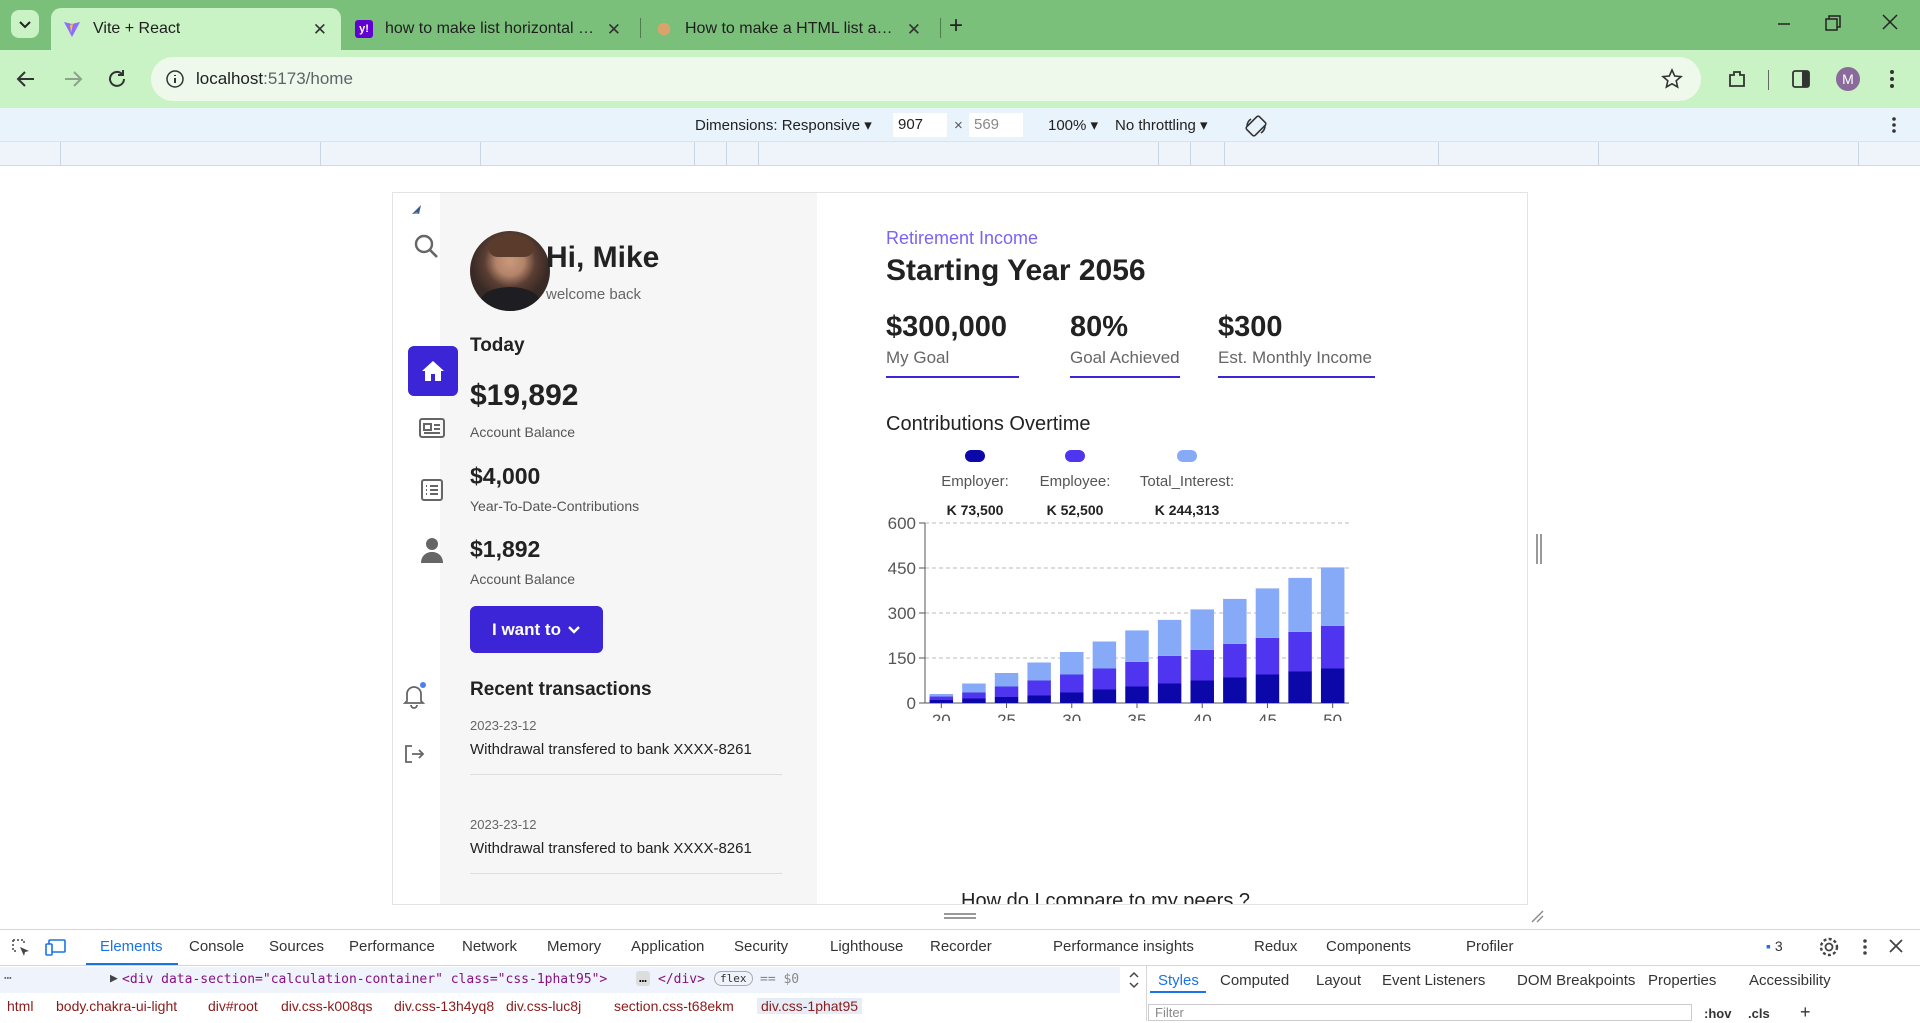 Image resolution: width=1920 pixels, height=1023 pixels. Describe the element at coordinates (1137, 716) in the screenshot. I see `x-tick-label: 35` at that location.